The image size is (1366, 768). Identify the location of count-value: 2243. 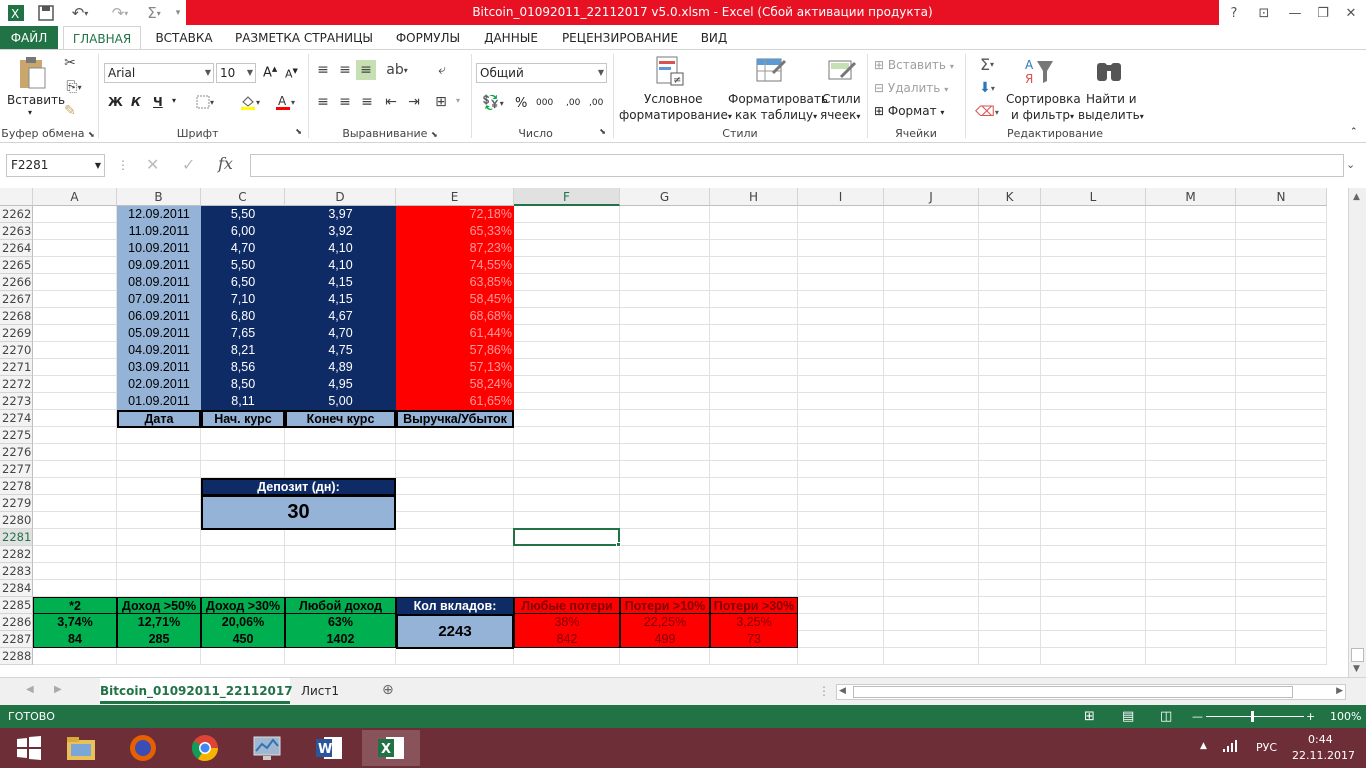
(455, 631).